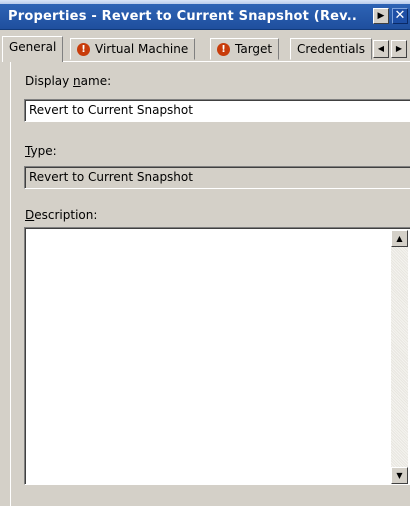  I want to click on description-scrollbar: ▲ ▼, so click(399, 357).